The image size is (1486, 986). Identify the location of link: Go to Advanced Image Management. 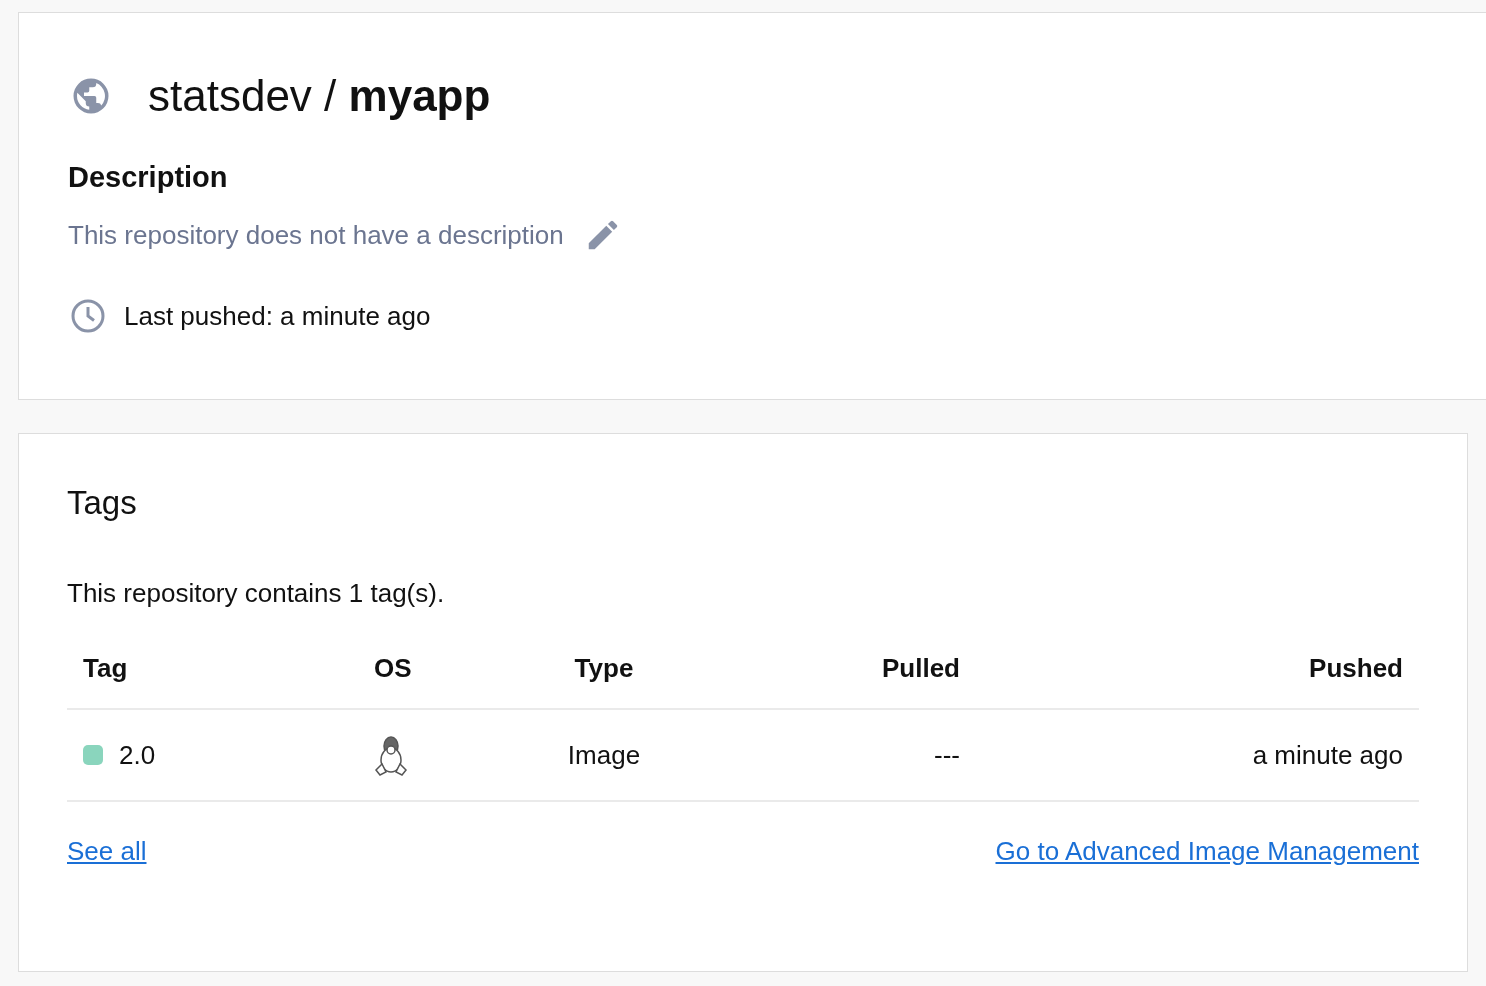
(1207, 851).